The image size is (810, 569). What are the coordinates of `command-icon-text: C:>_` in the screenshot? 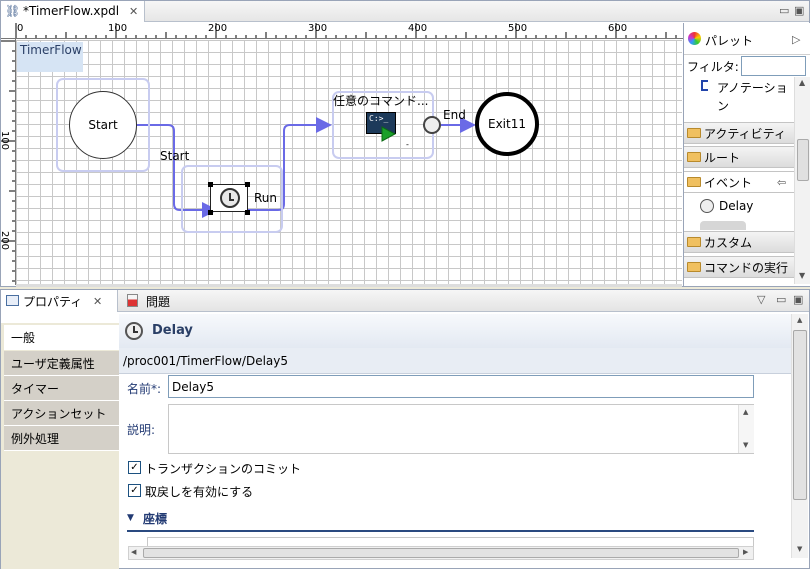 It's located at (379, 118).